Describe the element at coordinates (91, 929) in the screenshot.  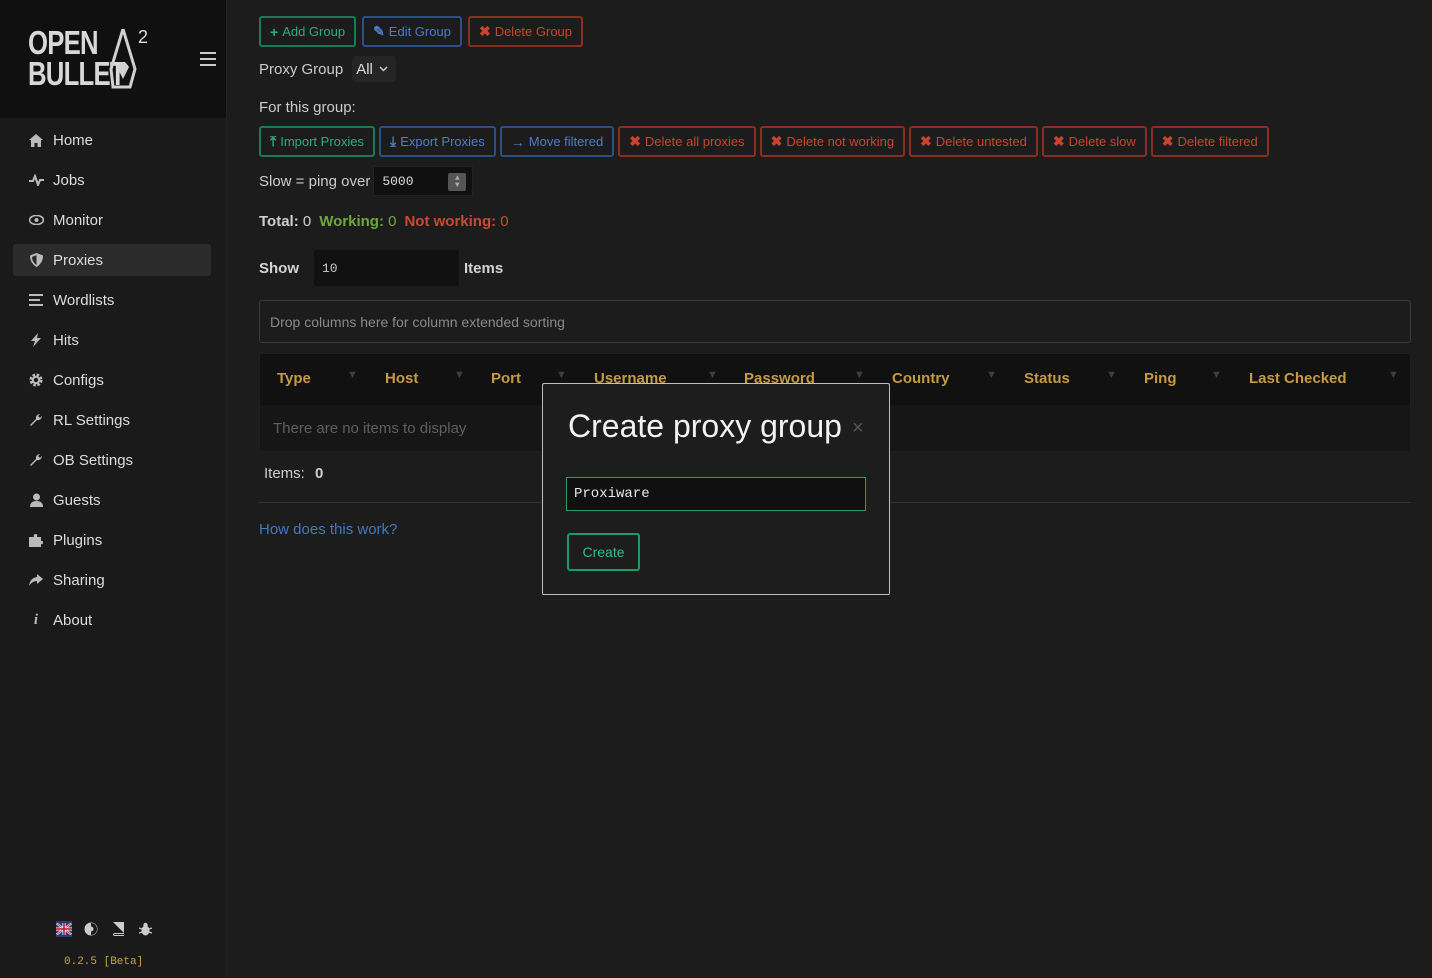
I see `theme-icon` at that location.